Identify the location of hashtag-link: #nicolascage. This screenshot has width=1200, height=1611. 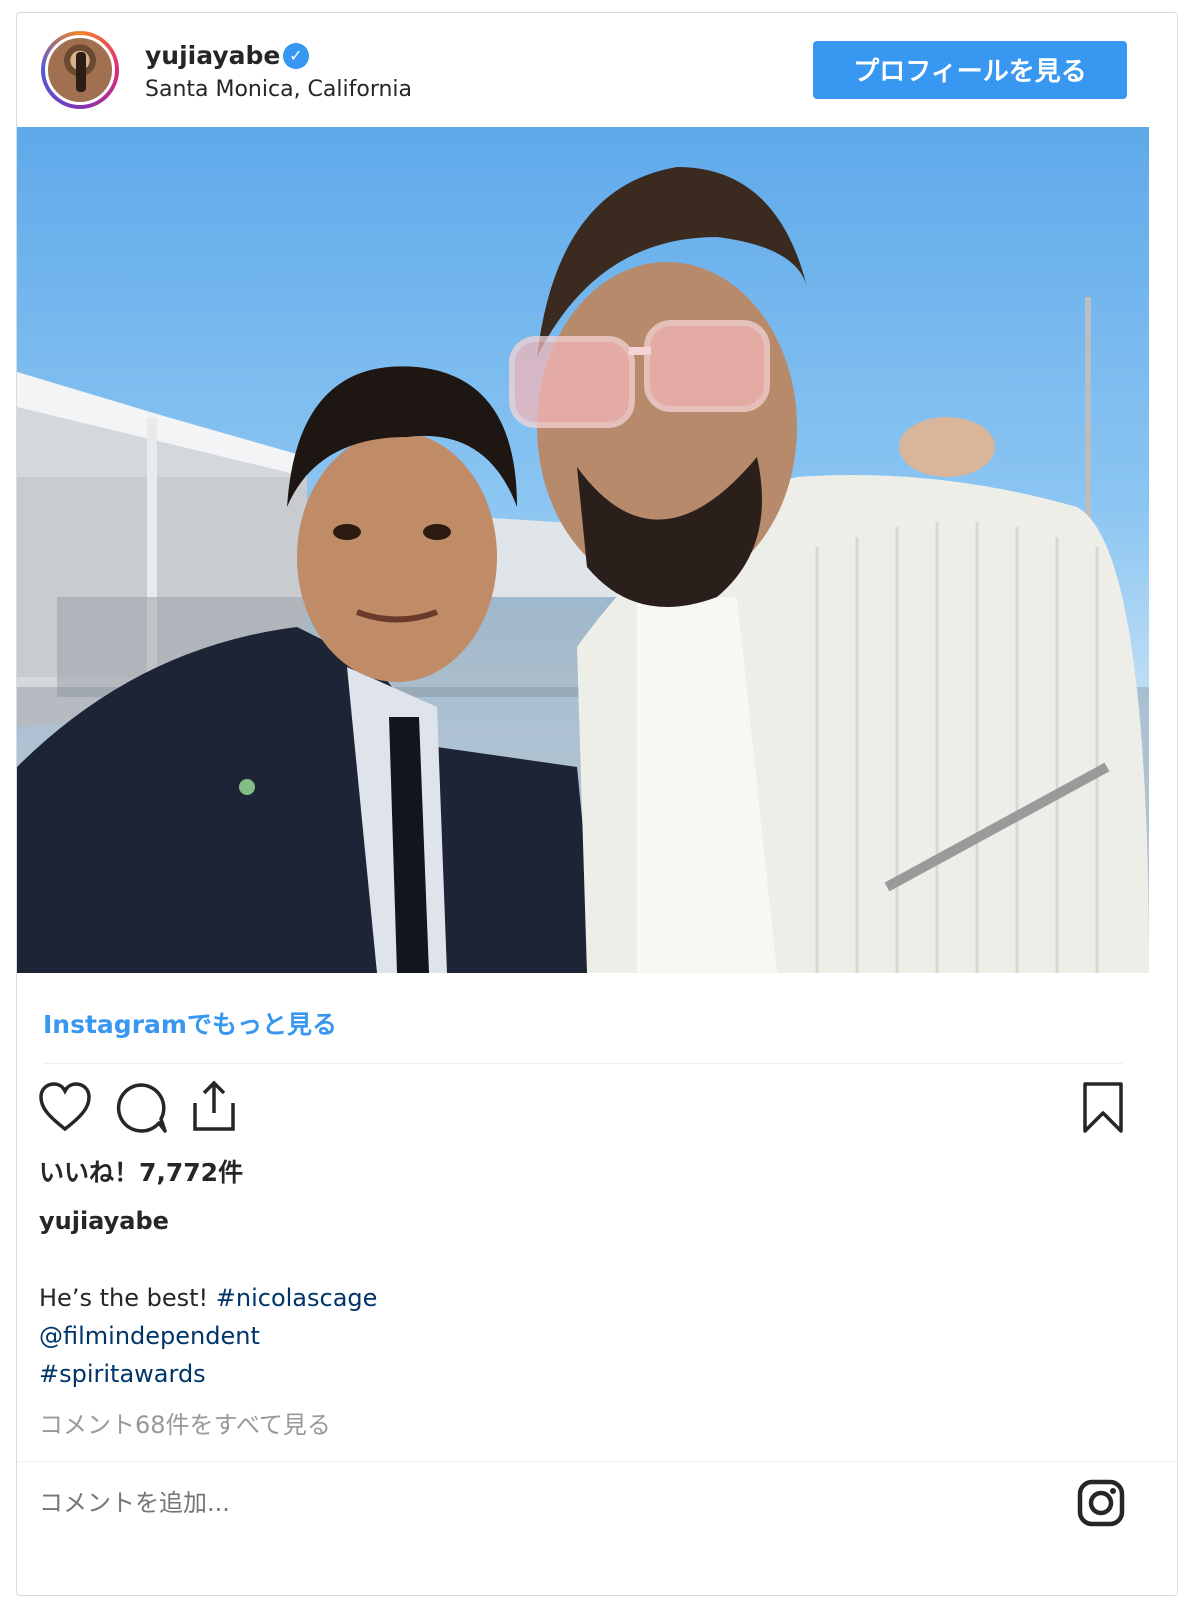
(297, 1298).